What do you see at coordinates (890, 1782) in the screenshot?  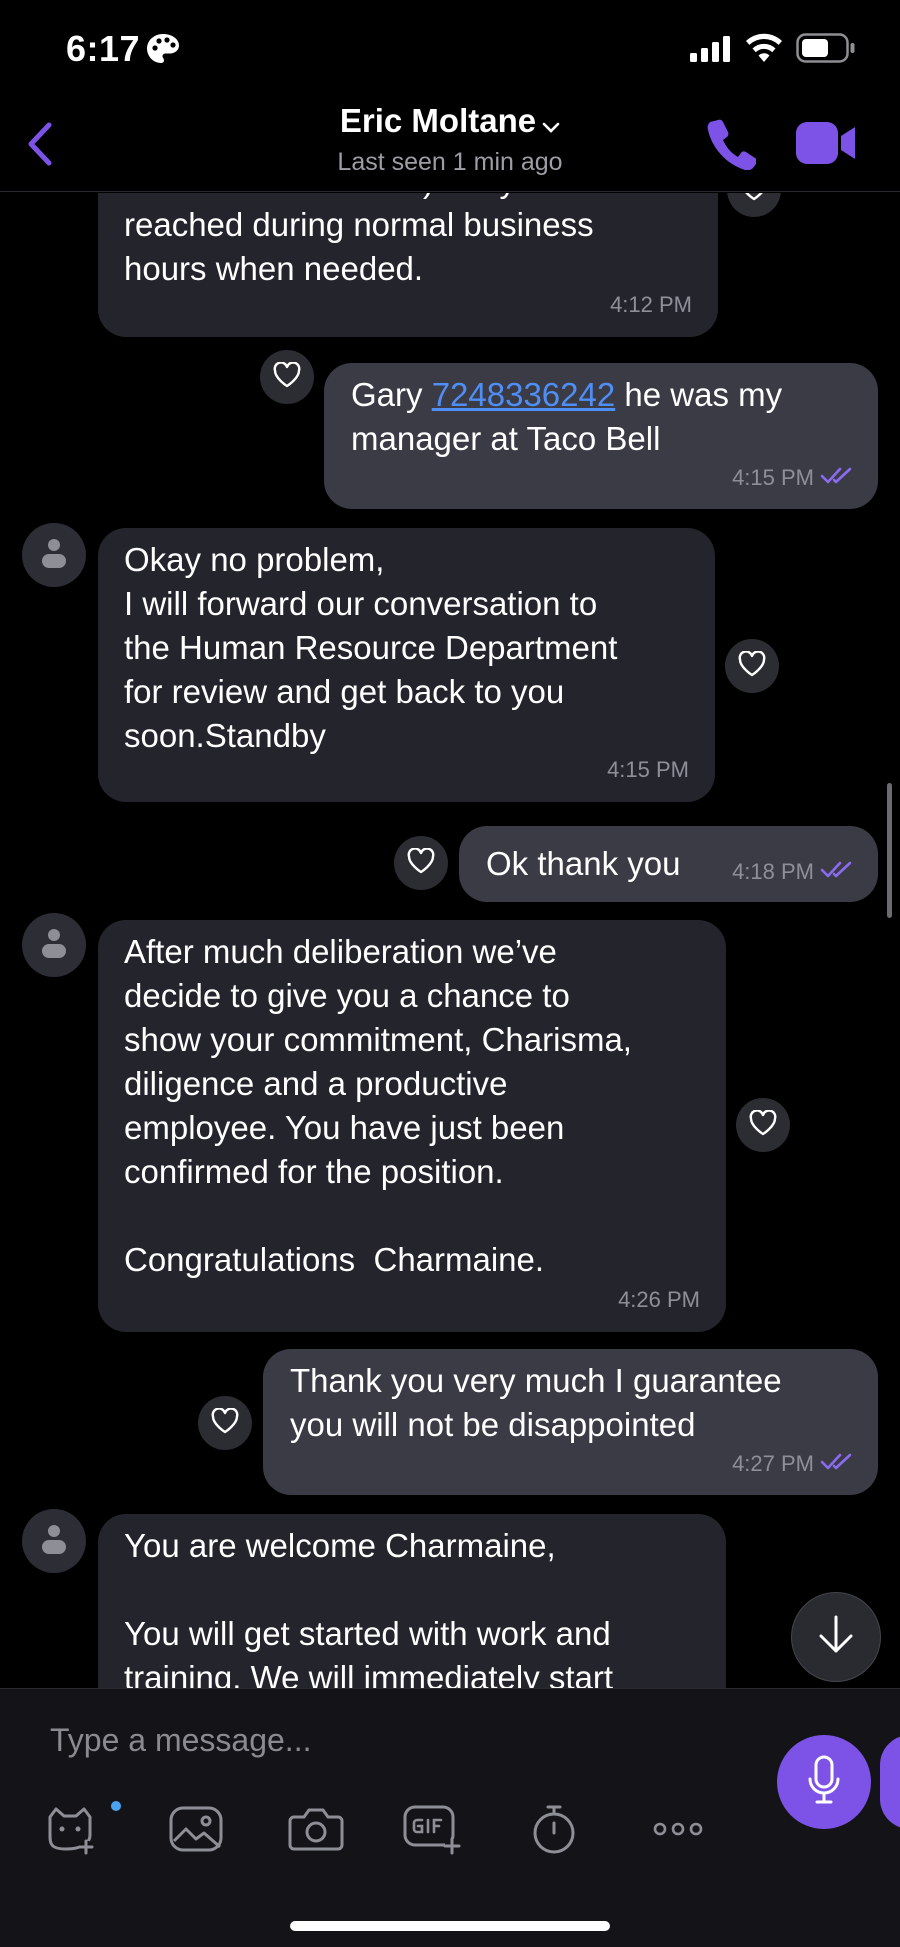 I see `send-options-edge` at bounding box center [890, 1782].